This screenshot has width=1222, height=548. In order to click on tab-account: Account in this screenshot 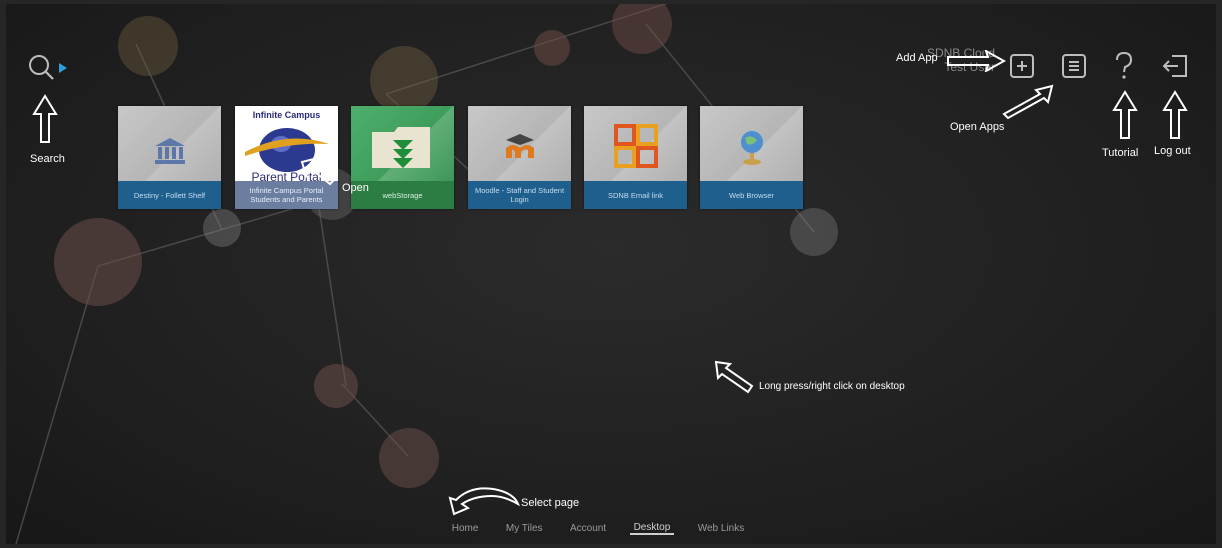, I will do `click(588, 528)`.